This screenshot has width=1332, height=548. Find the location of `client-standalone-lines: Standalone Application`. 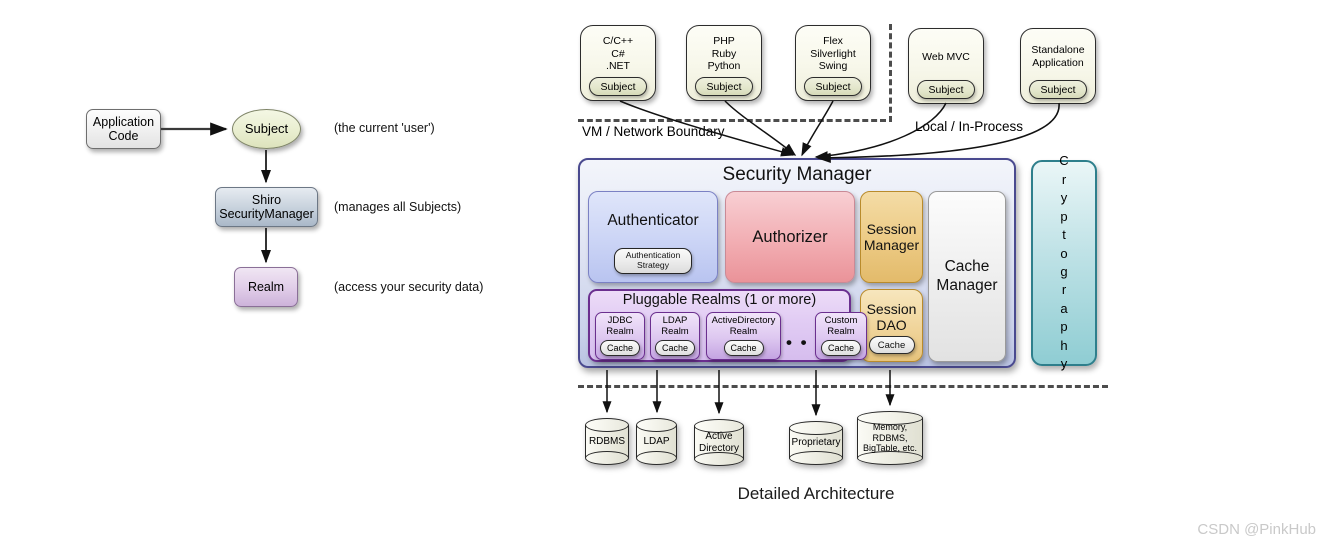

client-standalone-lines: Standalone Application is located at coordinates (1058, 56).